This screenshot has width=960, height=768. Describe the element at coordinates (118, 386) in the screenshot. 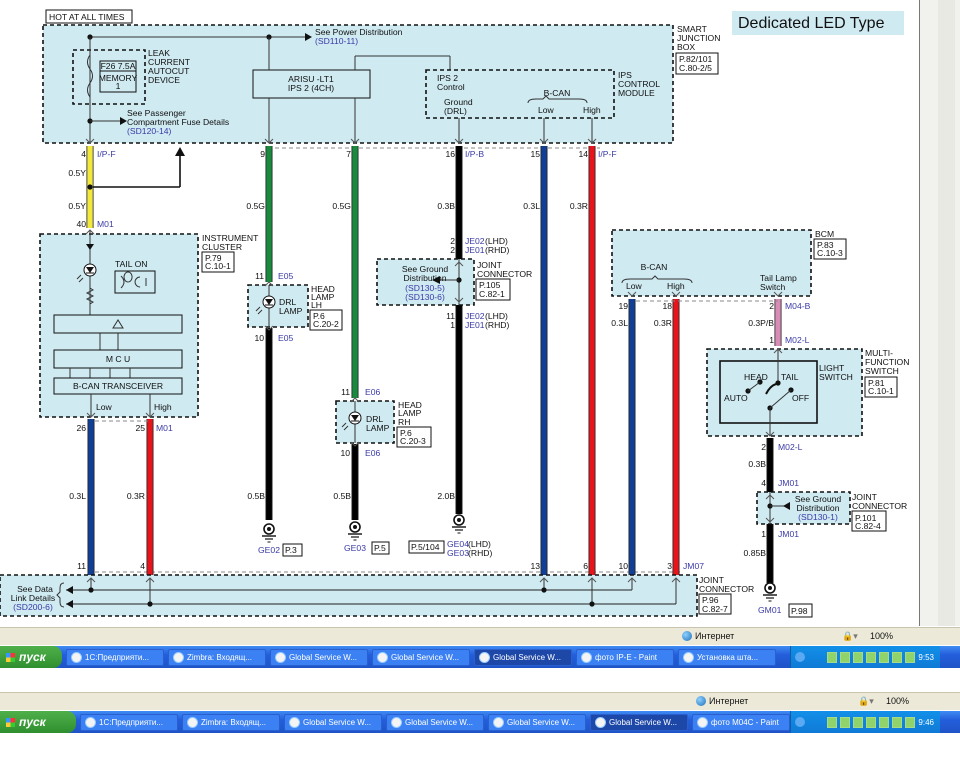

I see `cluster-transceiver-label: B-CAN TRANSCEIVER` at that location.